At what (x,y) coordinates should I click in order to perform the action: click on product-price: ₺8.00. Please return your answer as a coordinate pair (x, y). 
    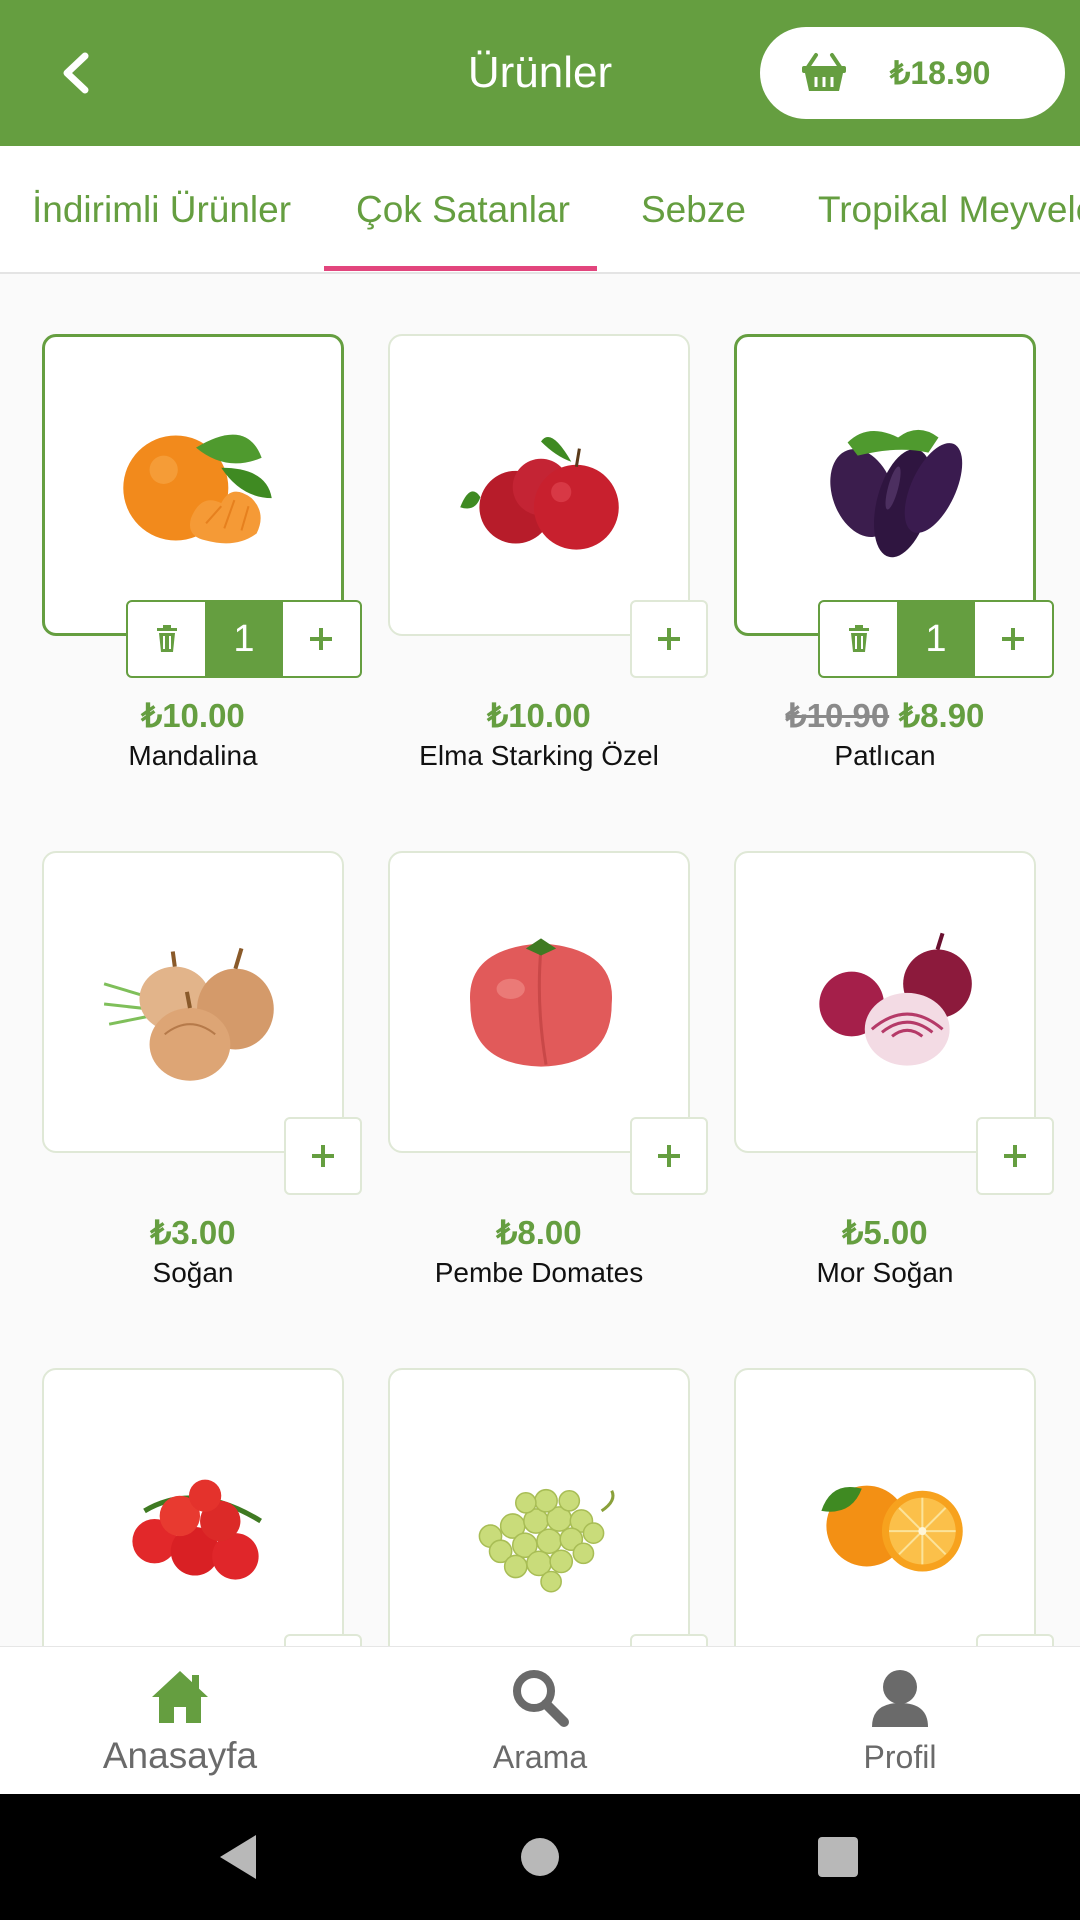
    Looking at the image, I should click on (539, 1232).